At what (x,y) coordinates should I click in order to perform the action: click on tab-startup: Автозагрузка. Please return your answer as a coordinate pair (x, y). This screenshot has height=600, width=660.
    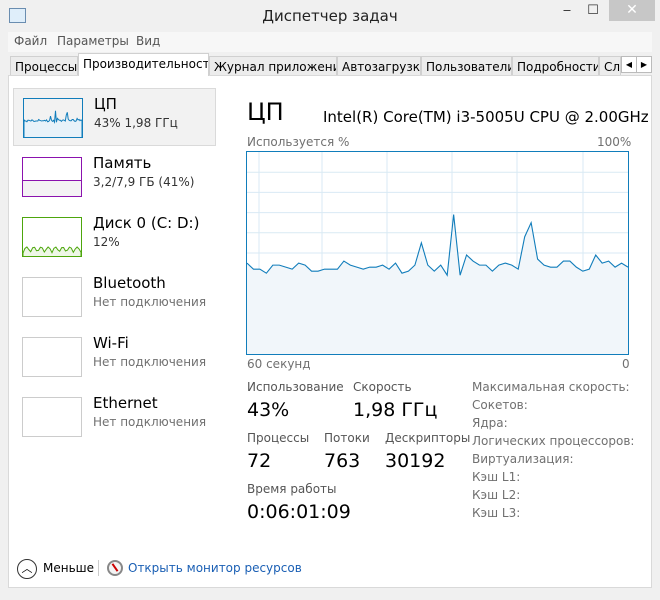
    Looking at the image, I should click on (379, 66).